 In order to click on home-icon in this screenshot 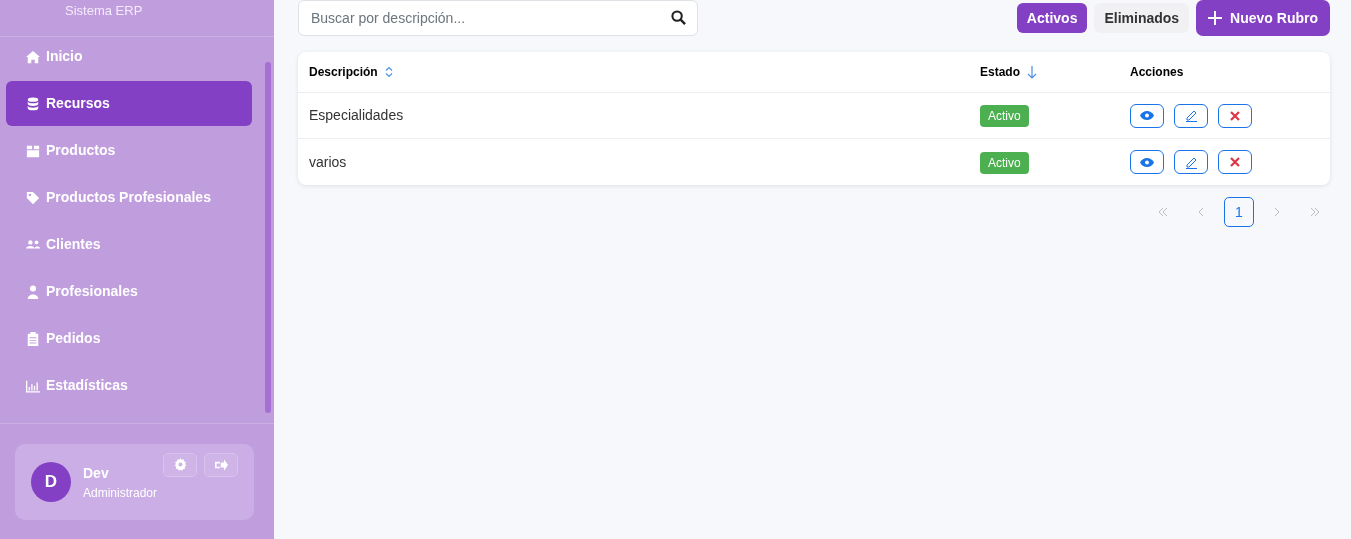, I will do `click(33, 56)`.